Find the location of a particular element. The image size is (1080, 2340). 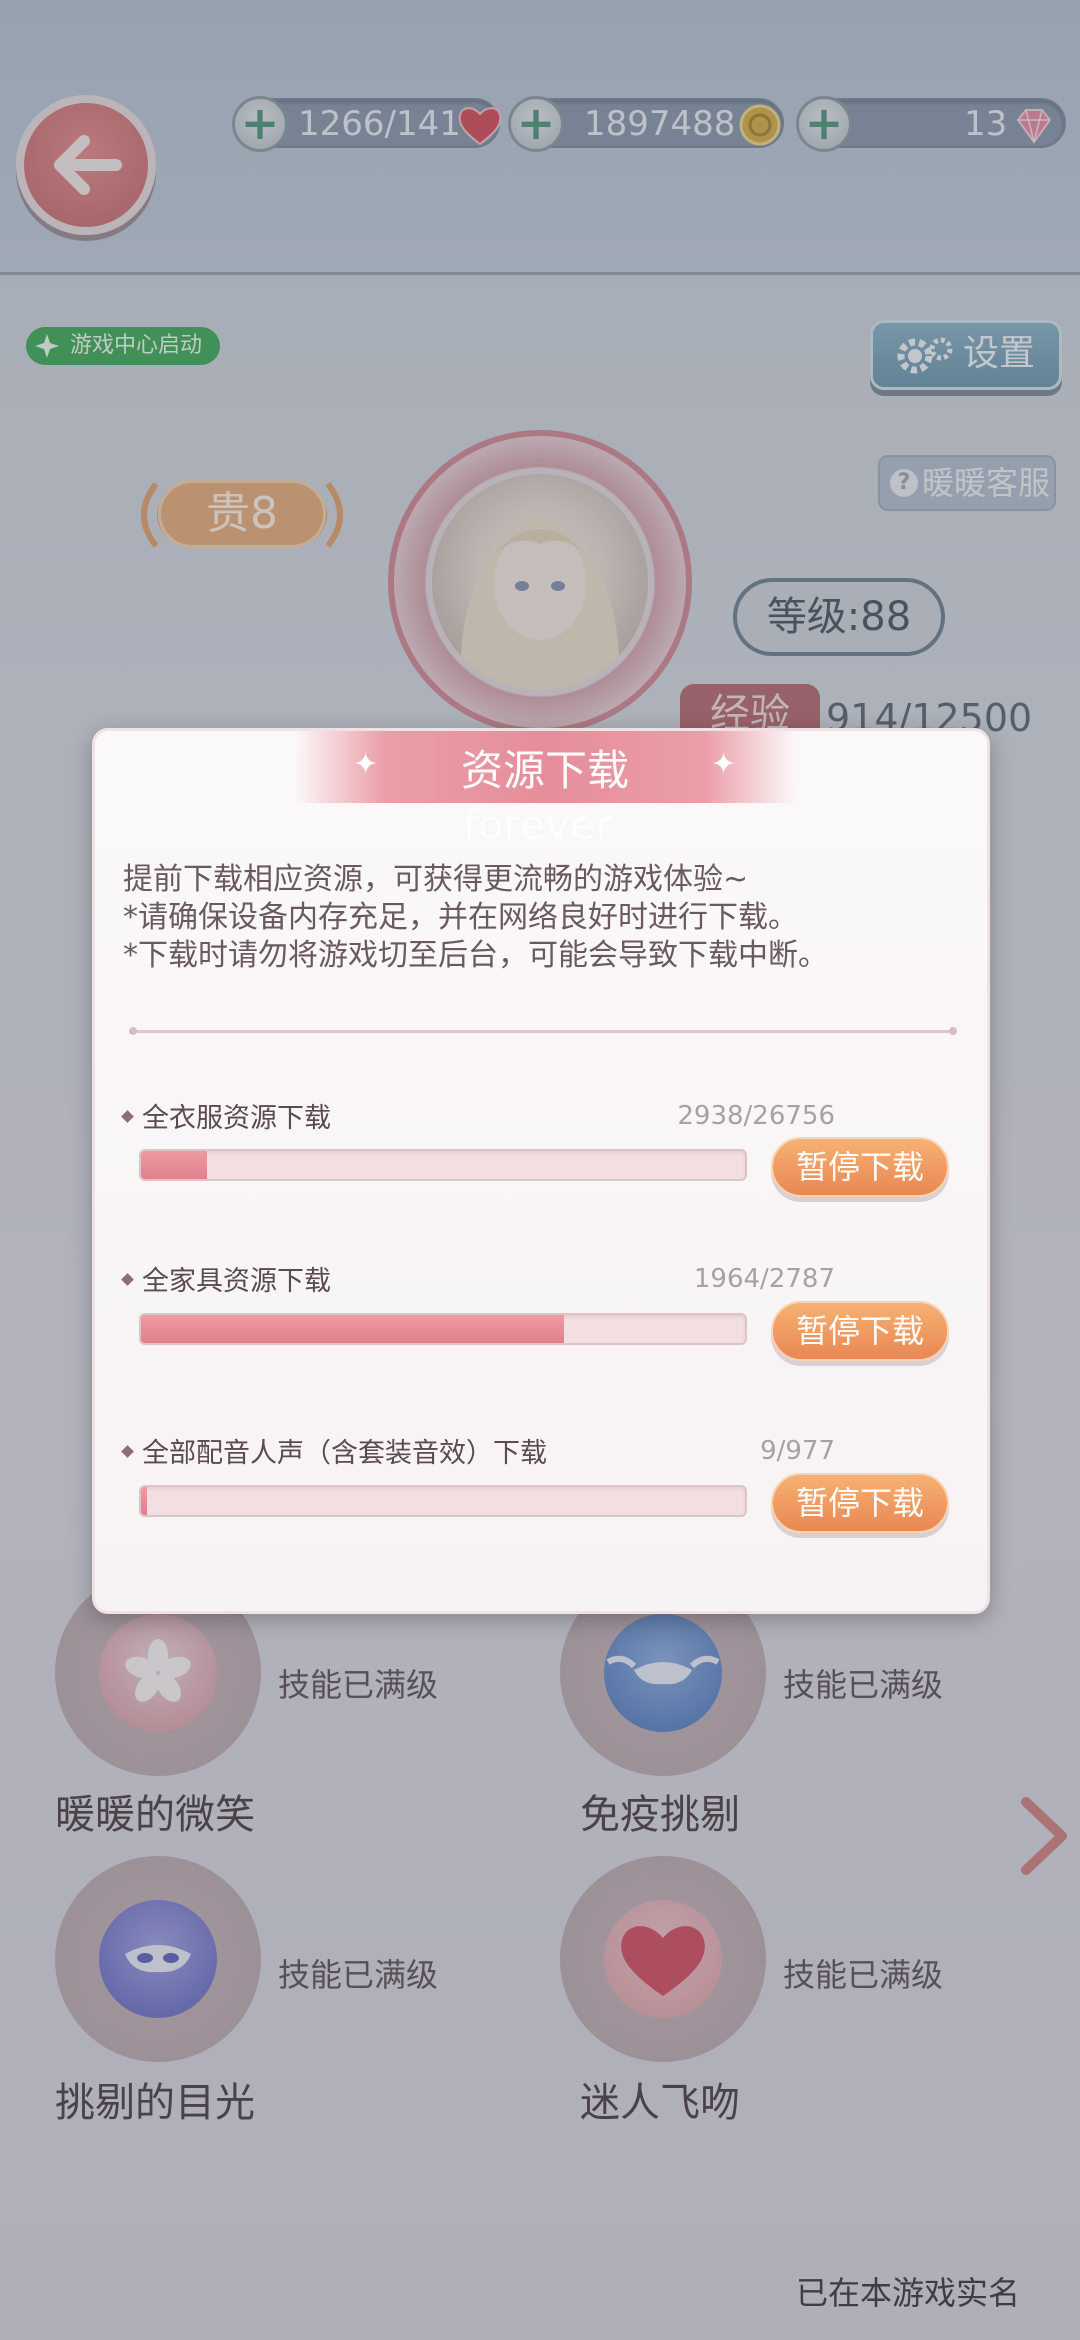

download-item-label: 全部配音人声（含套装音效）下载 is located at coordinates (334, 1450).